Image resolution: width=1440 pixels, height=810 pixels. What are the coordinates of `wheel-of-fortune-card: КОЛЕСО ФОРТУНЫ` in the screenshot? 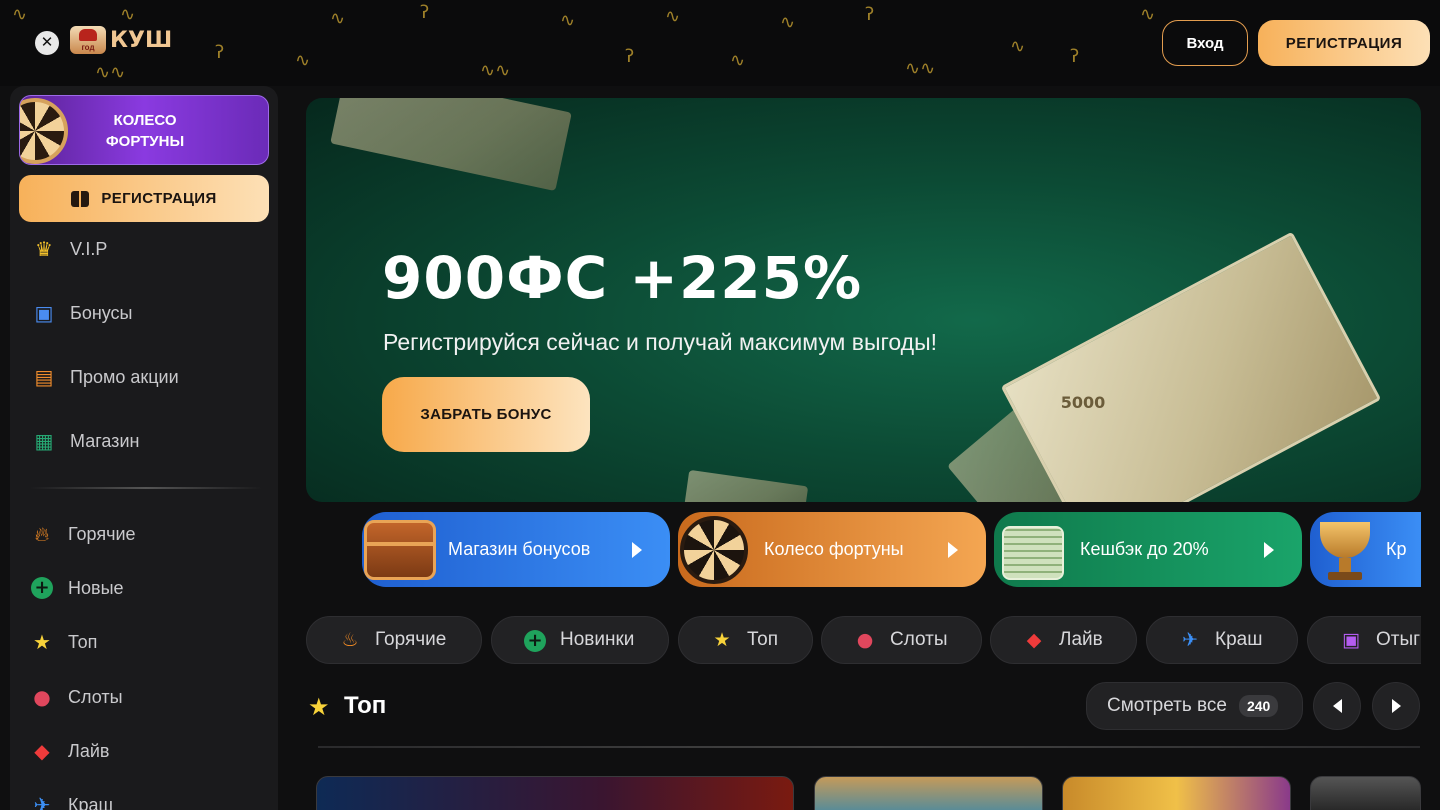 It's located at (144, 130).